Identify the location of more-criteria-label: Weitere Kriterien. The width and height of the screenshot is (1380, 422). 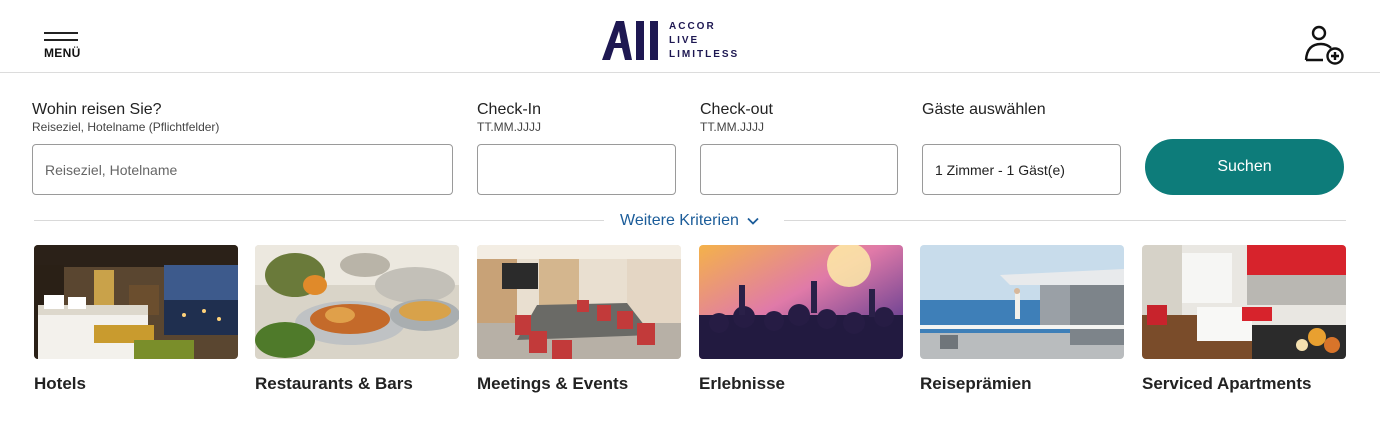
(679, 220).